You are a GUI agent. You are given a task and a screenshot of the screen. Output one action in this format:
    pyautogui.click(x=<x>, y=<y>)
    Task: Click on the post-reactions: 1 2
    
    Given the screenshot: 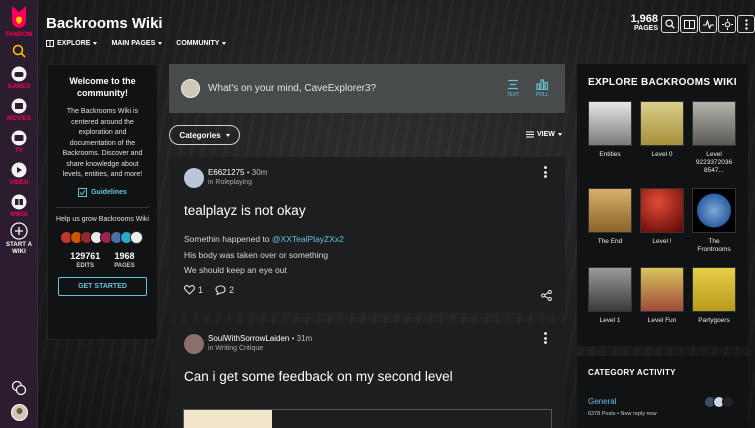 What is the action you would take?
    pyautogui.click(x=209, y=290)
    